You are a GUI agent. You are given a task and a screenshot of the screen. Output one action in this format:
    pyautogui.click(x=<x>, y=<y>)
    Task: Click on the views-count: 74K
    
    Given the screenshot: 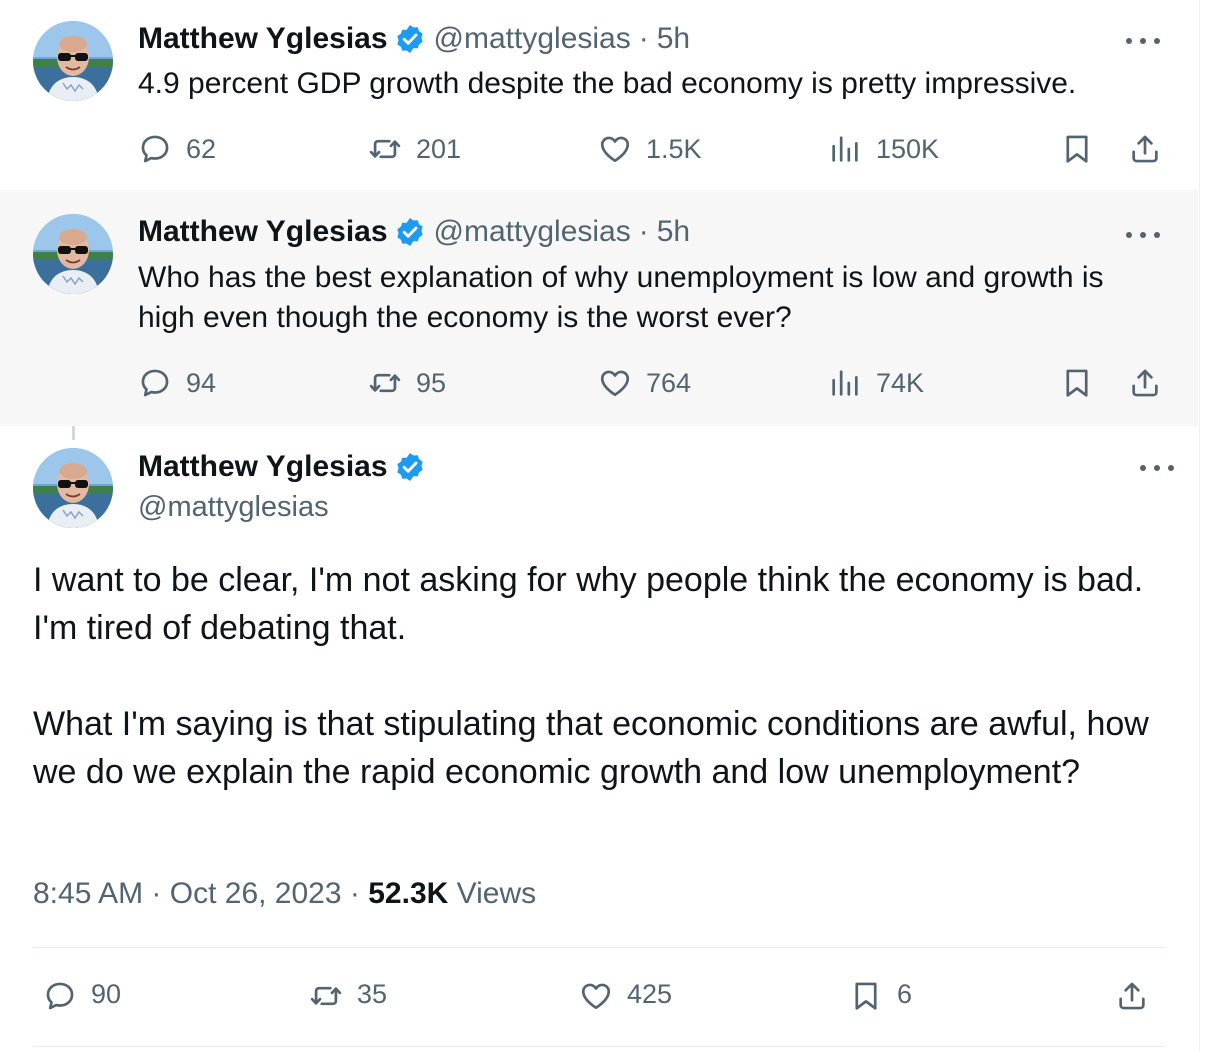 What is the action you would take?
    pyautogui.click(x=900, y=382)
    